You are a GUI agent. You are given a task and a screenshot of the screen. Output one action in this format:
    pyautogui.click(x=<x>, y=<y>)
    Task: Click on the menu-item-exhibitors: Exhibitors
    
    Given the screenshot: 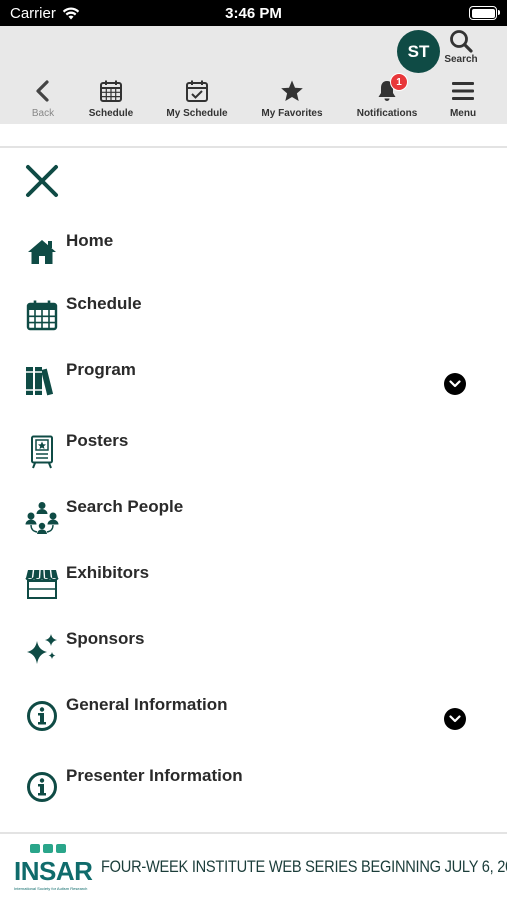 What is the action you would take?
    pyautogui.click(x=254, y=589)
    